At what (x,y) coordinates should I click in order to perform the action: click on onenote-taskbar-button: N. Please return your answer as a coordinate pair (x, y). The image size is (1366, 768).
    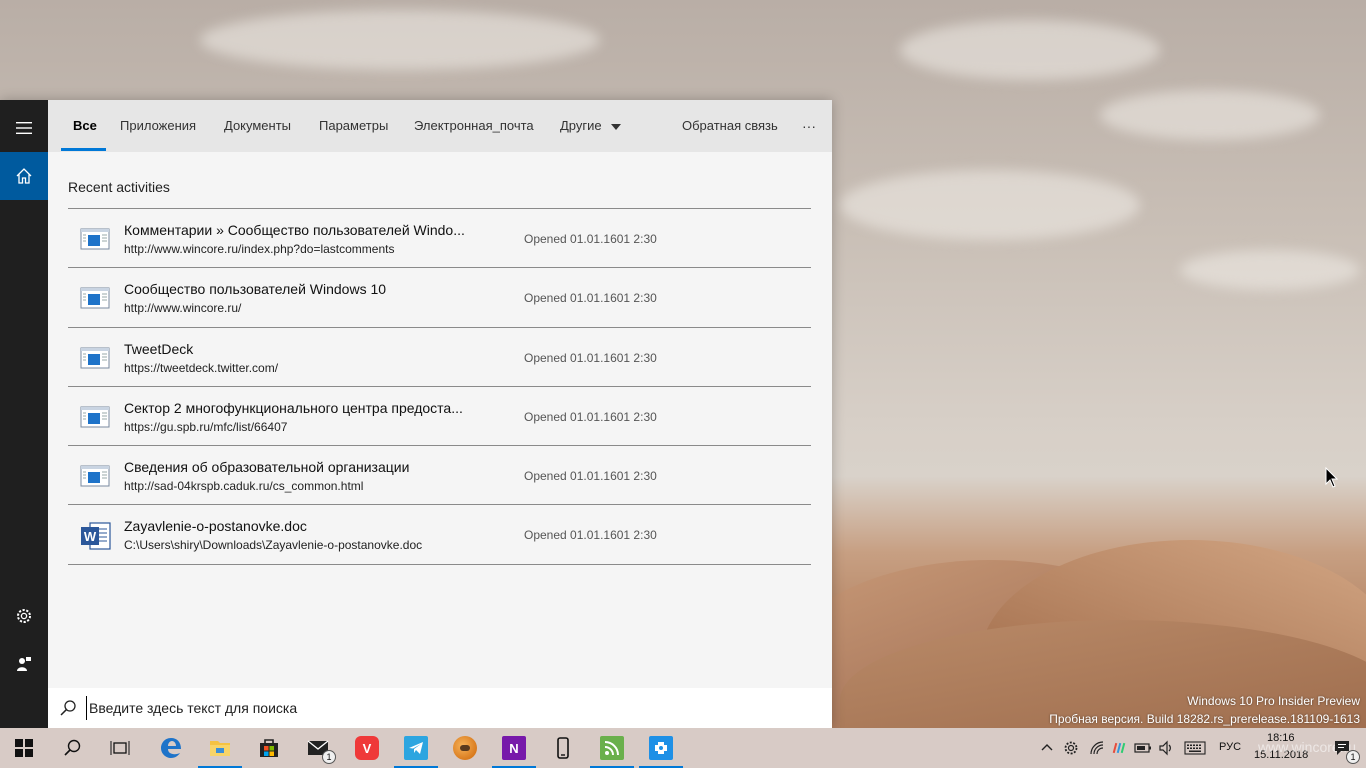
    Looking at the image, I should click on (514, 748).